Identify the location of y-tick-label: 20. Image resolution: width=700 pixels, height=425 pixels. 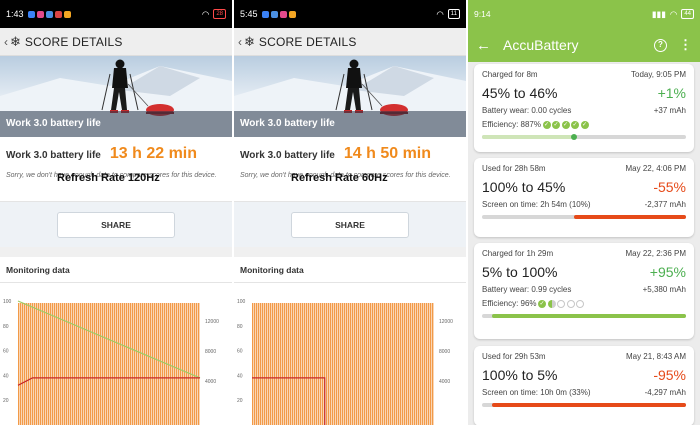
(240, 401).